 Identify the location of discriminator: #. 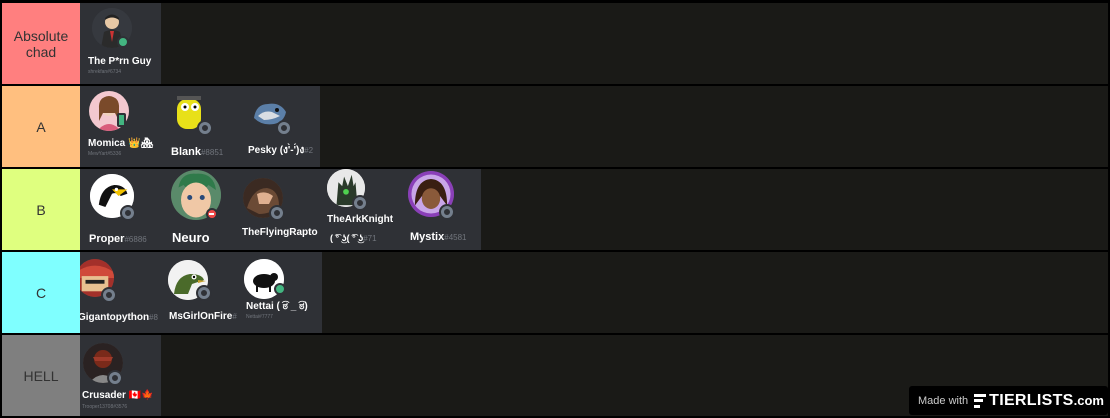
(234, 316).